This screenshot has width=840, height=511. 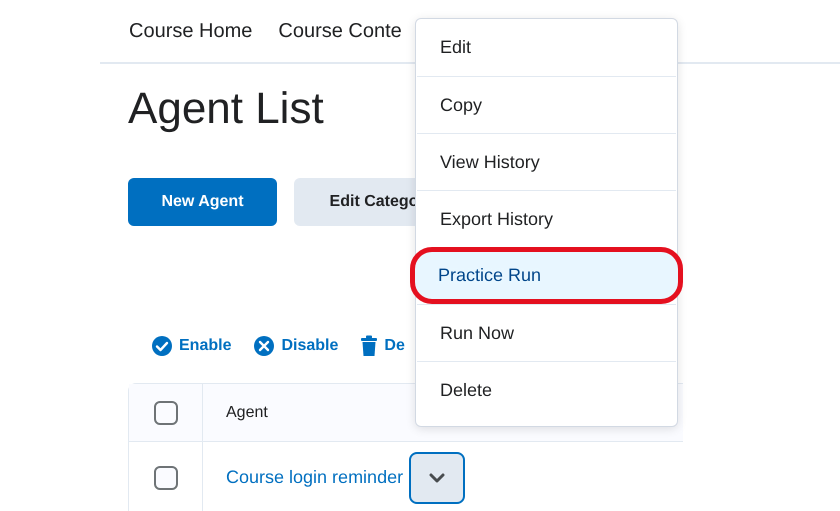 What do you see at coordinates (369, 346) in the screenshot?
I see `trash-icon` at bounding box center [369, 346].